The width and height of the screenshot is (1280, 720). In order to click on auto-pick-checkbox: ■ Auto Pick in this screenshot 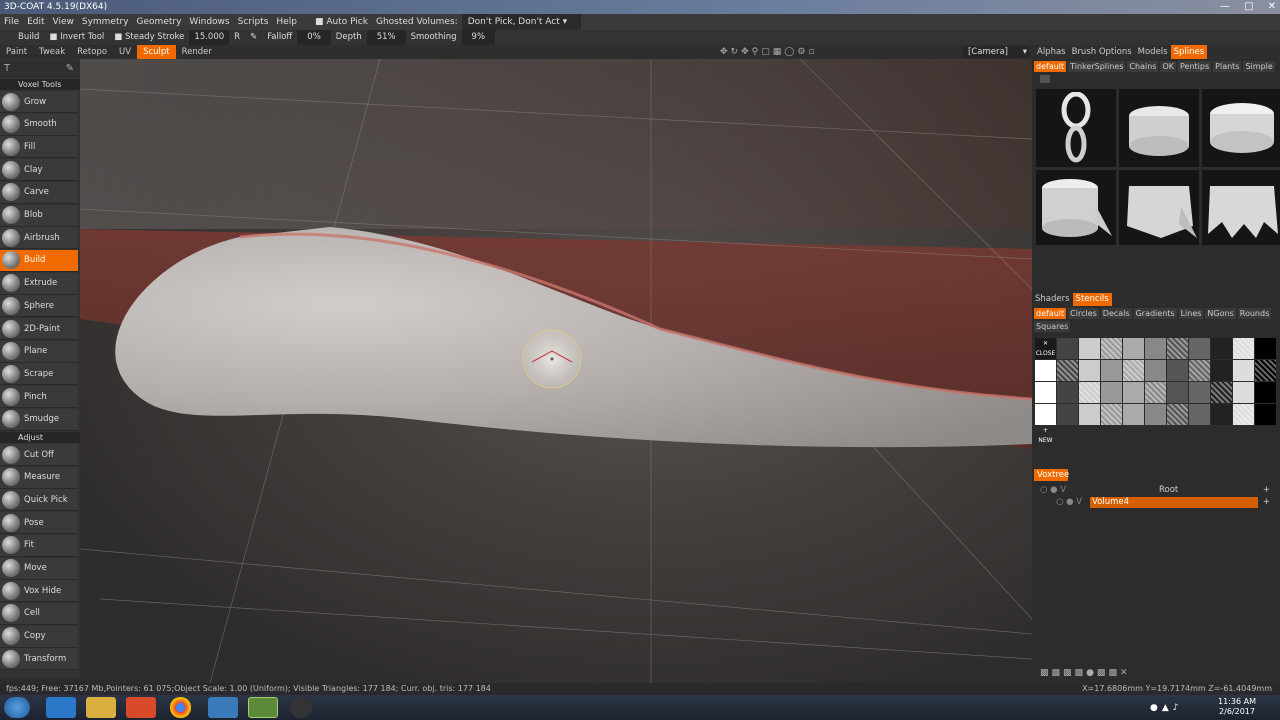, I will do `click(341, 22)`.